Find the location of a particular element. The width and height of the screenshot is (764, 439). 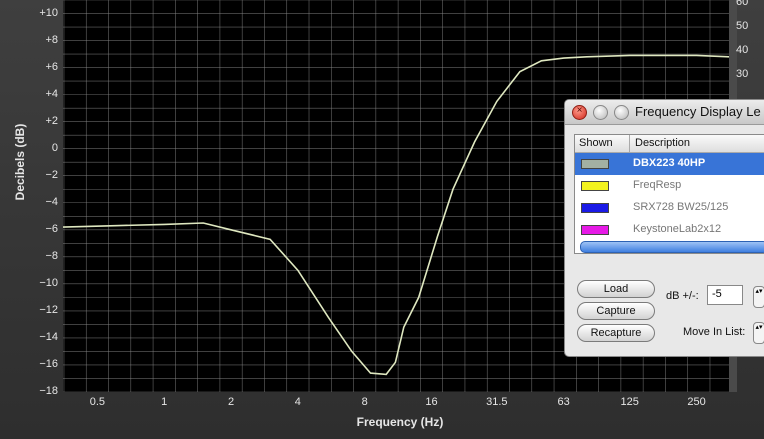

y-tick-label: −12 is located at coordinates (48, 309).